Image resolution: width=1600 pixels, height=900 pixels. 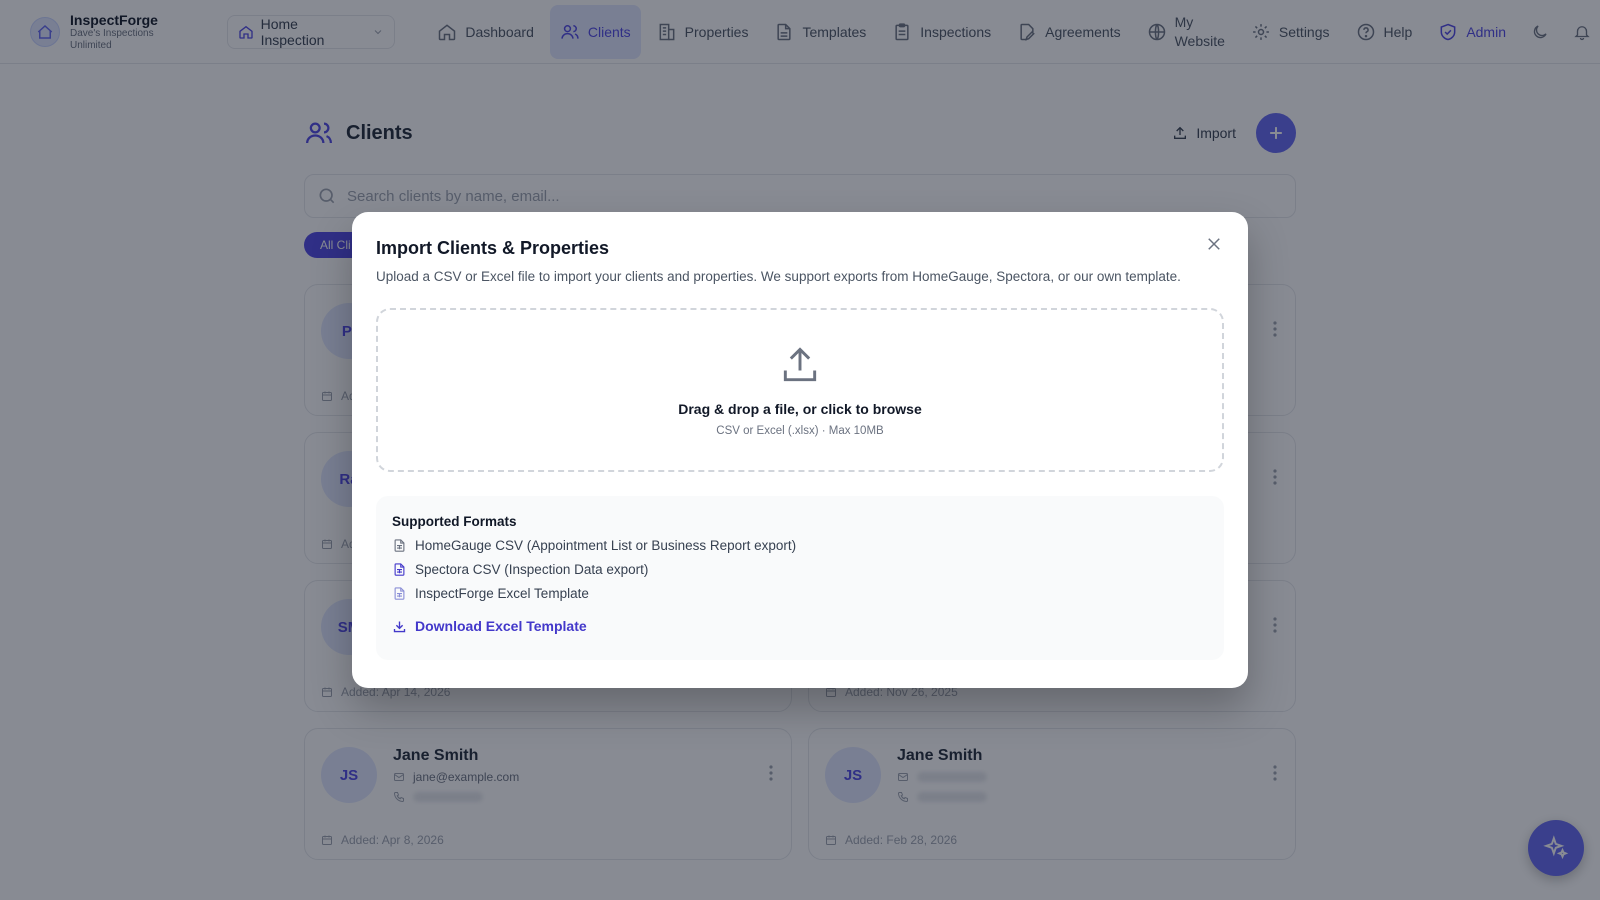 I want to click on format-item: Spectora CSV (Inspection Data export), so click(x=800, y=569).